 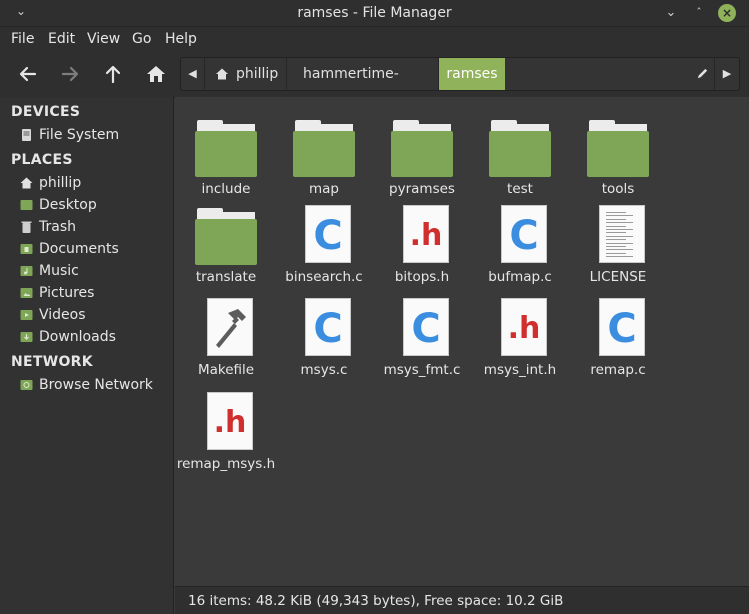 What do you see at coordinates (46, 112) in the screenshot?
I see `sidebar-section-devices: DEVICES` at bounding box center [46, 112].